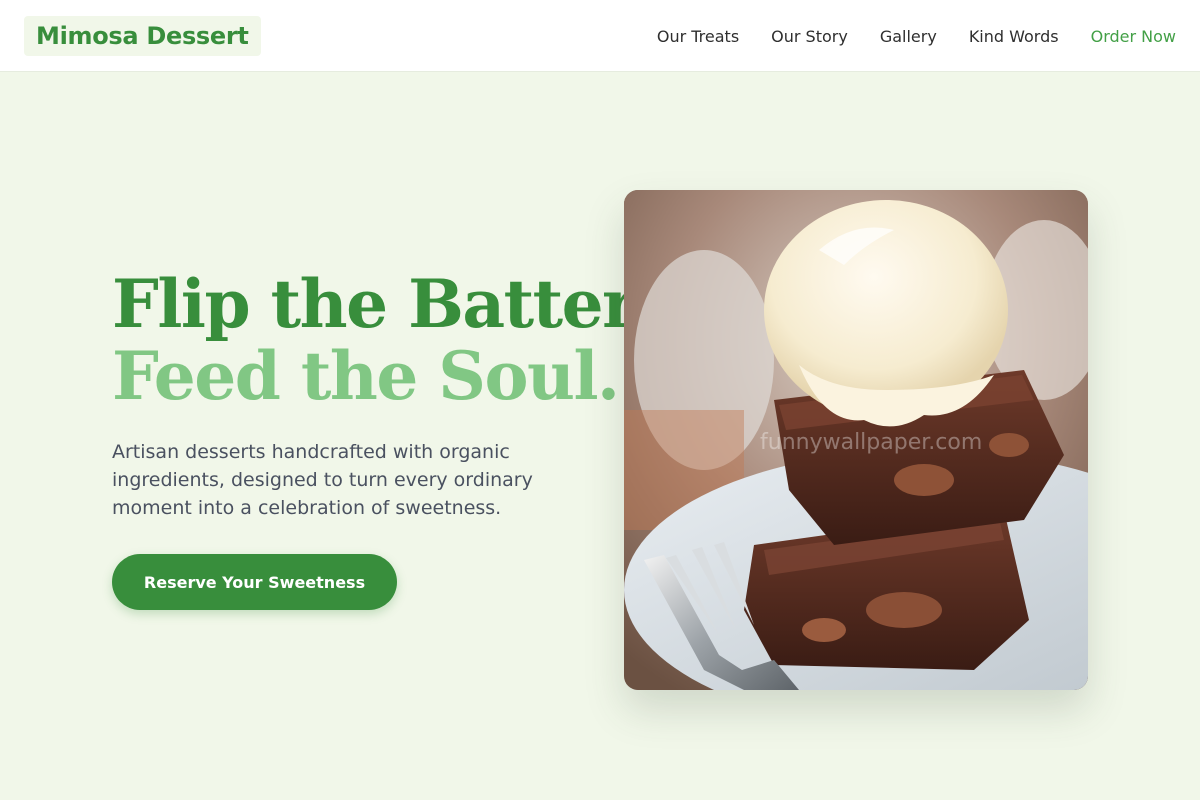  Describe the element at coordinates (383, 304) in the screenshot. I see `hero-headline-line1: Flip the Batter,` at that location.